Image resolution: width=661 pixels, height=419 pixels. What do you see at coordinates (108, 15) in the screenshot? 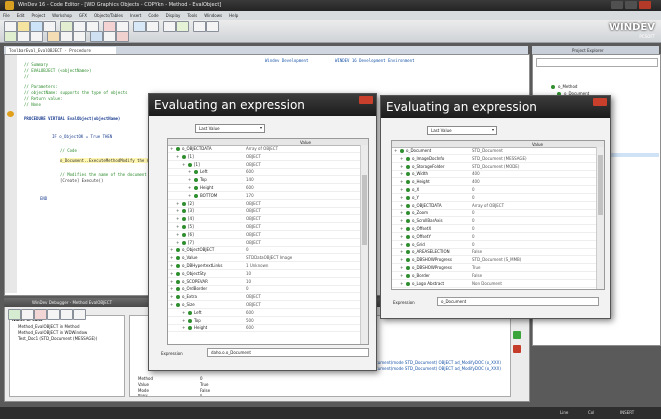
I see `menu-objects: Objects/Tables` at bounding box center [108, 15].